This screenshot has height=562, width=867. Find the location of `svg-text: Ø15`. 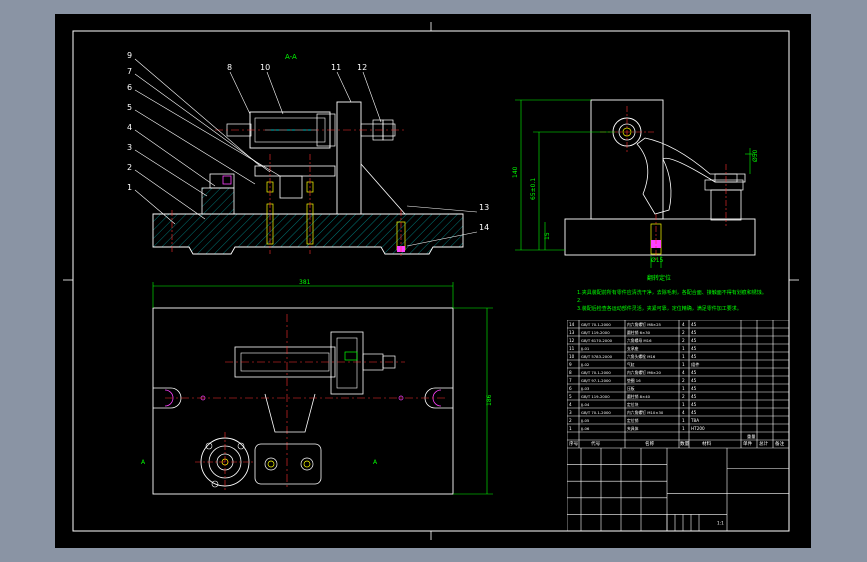

svg-text: Ø15 is located at coordinates (657, 260).